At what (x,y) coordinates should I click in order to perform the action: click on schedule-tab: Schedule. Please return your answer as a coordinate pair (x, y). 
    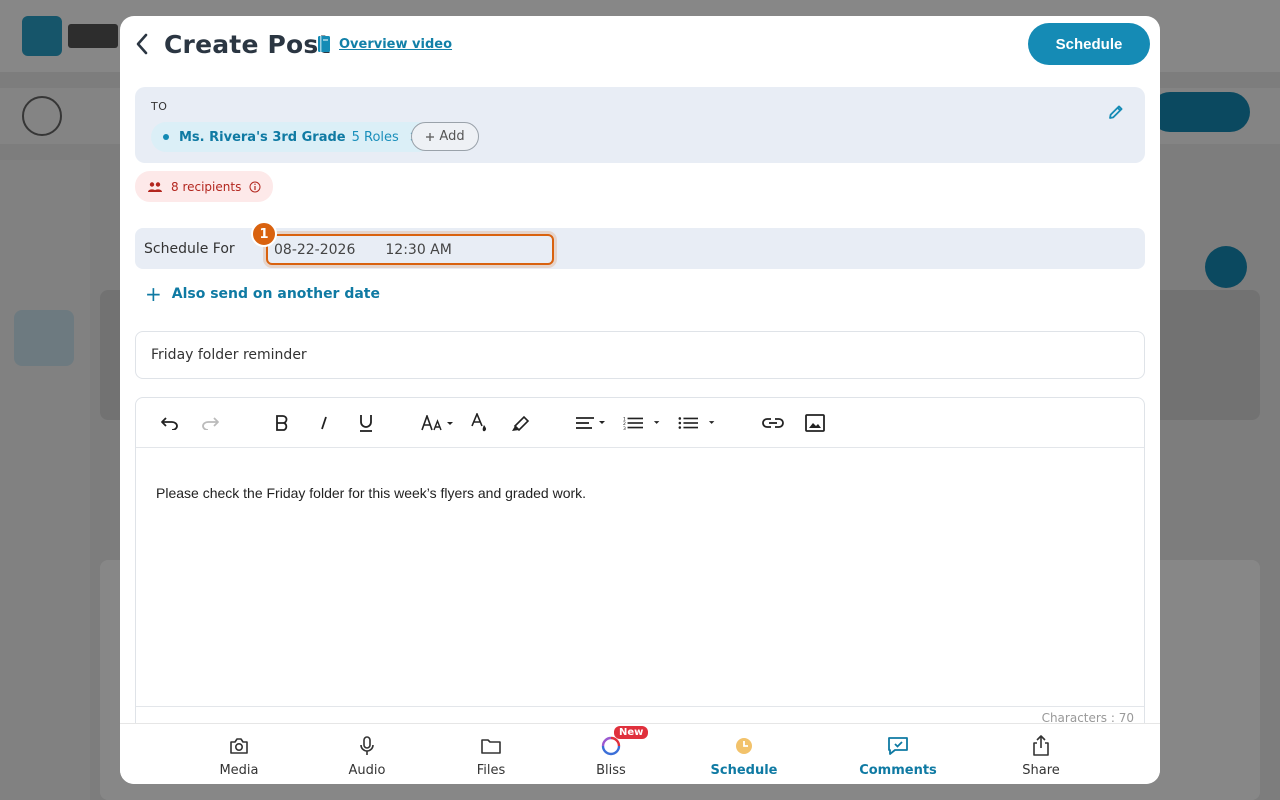
    Looking at the image, I should click on (744, 757).